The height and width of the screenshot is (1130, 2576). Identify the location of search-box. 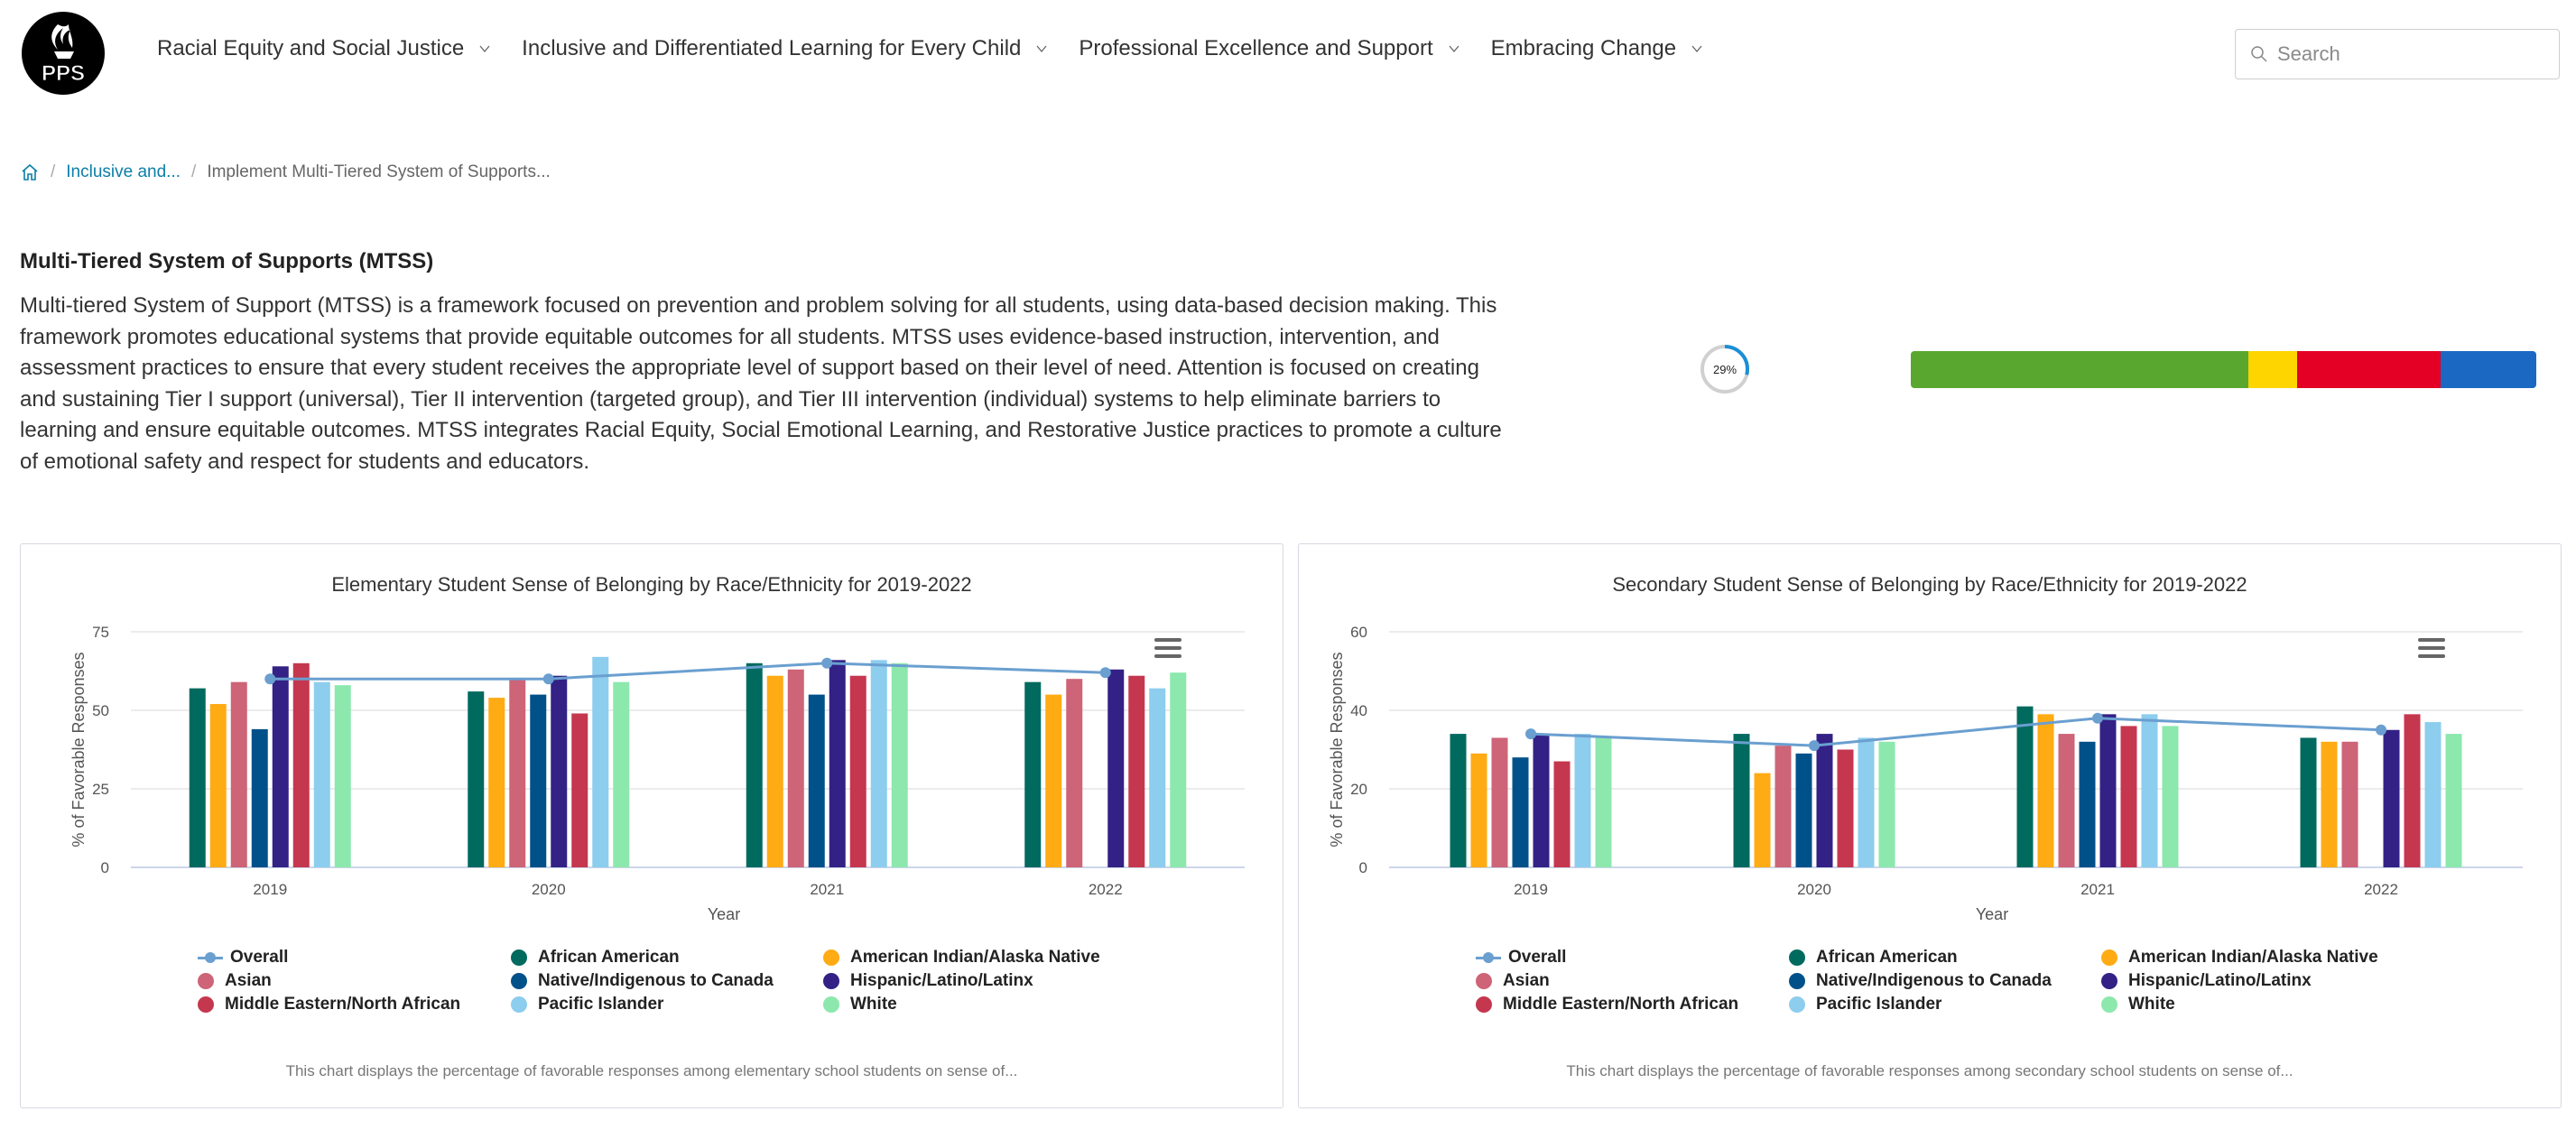
(2397, 54).